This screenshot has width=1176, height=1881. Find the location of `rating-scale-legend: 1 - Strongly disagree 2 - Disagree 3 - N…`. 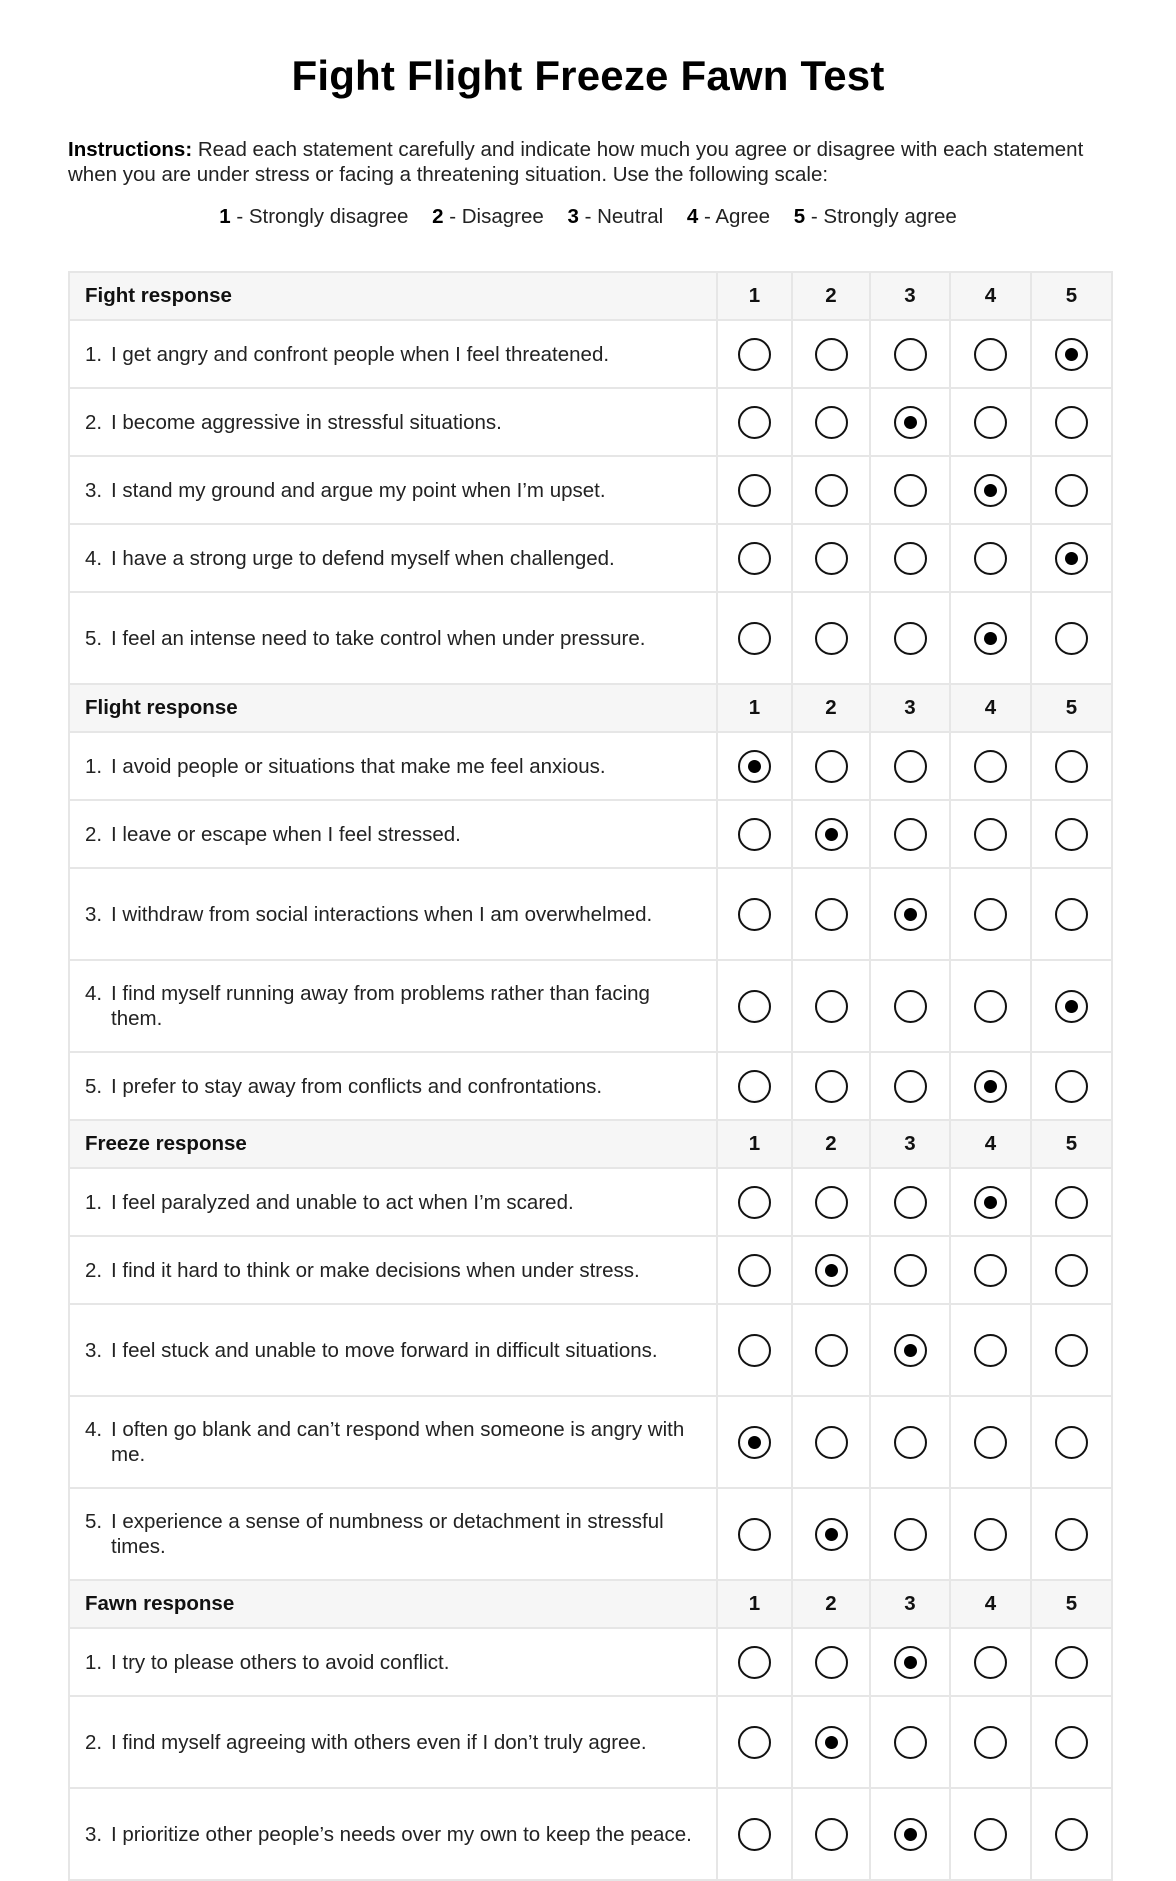

rating-scale-legend: 1 - Strongly disagree 2 - Disagree 3 - N… is located at coordinates (588, 217).